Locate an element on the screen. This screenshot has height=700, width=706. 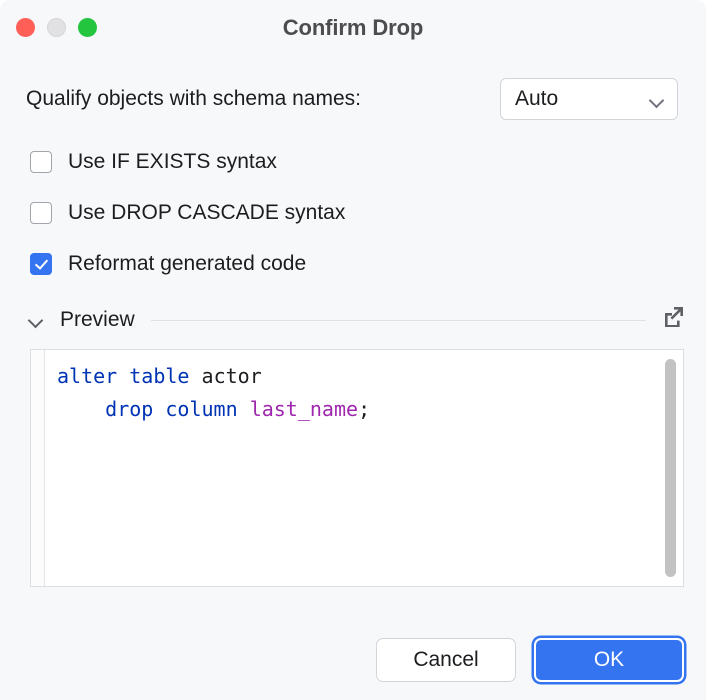
editor-gutter is located at coordinates (38, 468).